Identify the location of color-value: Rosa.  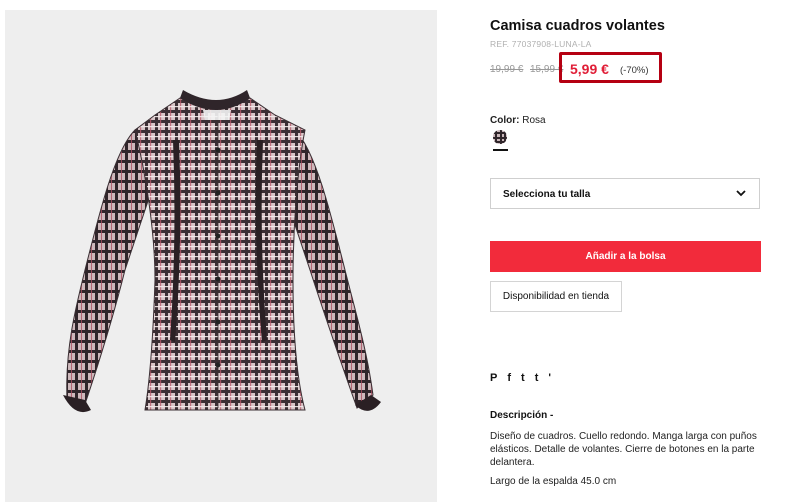
(534, 120).